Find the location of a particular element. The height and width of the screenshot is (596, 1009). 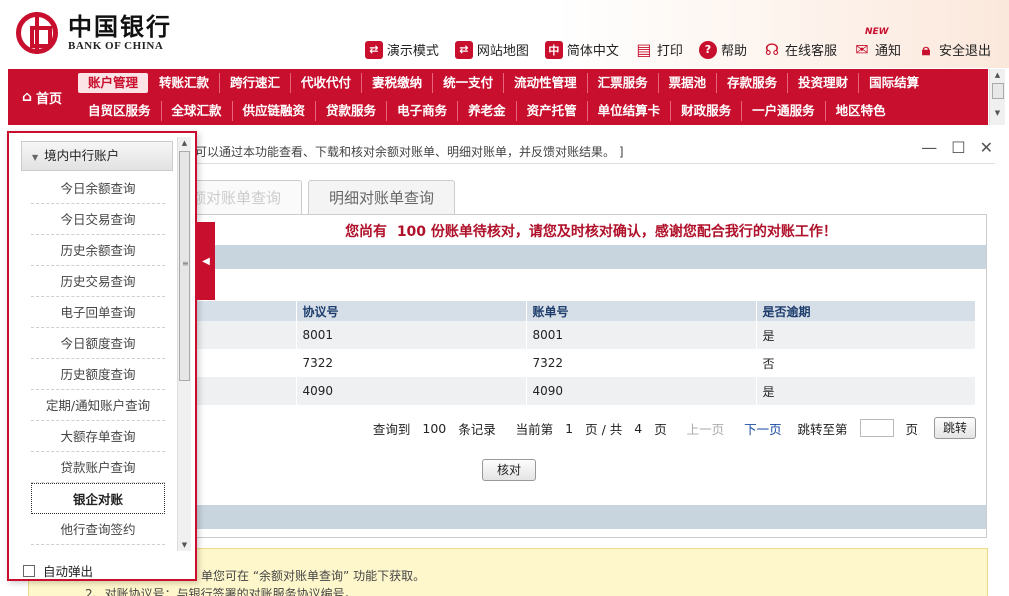

maximize-icon: ☐ is located at coordinates (958, 147).